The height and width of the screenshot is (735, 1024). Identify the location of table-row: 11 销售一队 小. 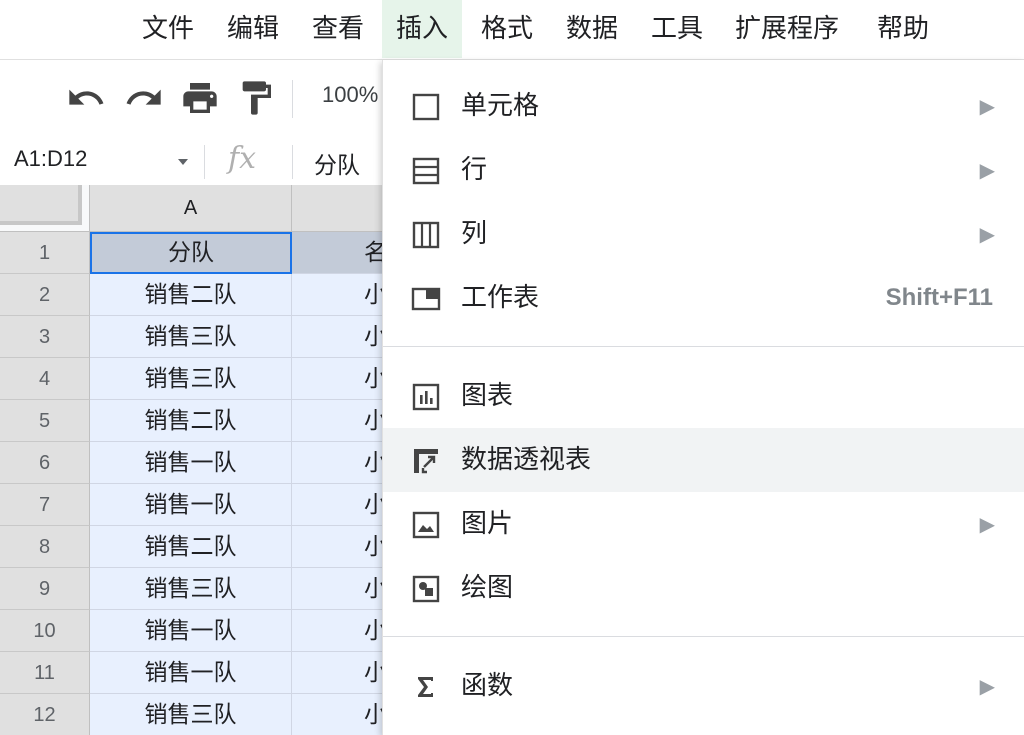
(210, 673).